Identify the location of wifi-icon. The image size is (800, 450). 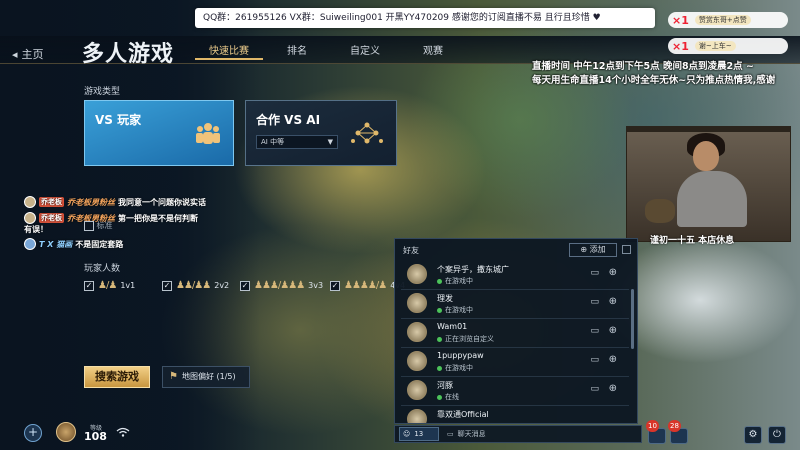
(123, 433).